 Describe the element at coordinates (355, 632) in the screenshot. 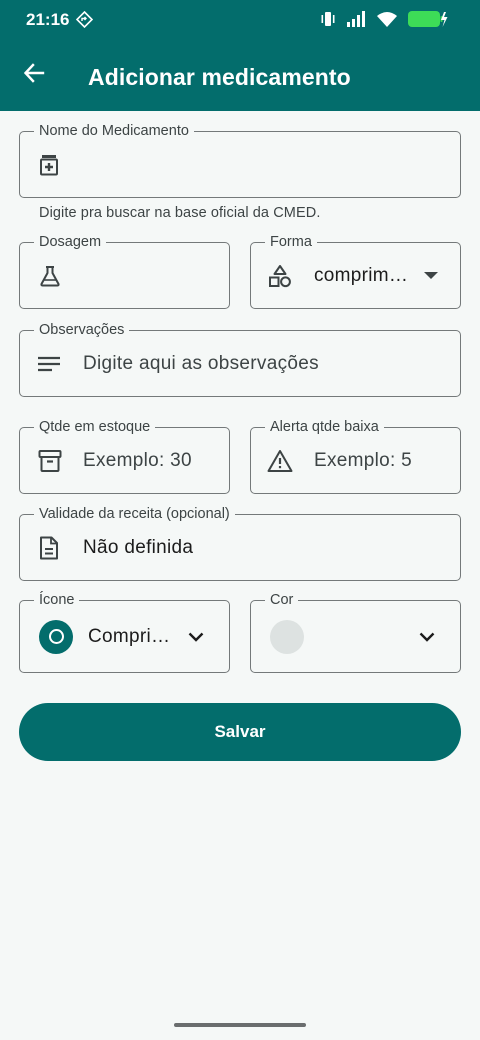

I see `color-select: Cor` at that location.